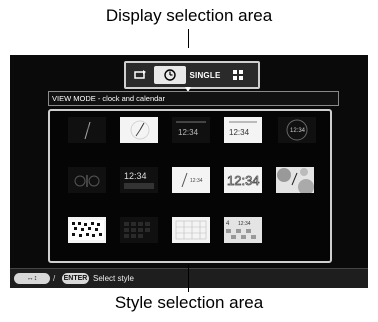  What do you see at coordinates (243, 230) in the screenshot?
I see `style-thumbnail: 4 12:34` at bounding box center [243, 230].